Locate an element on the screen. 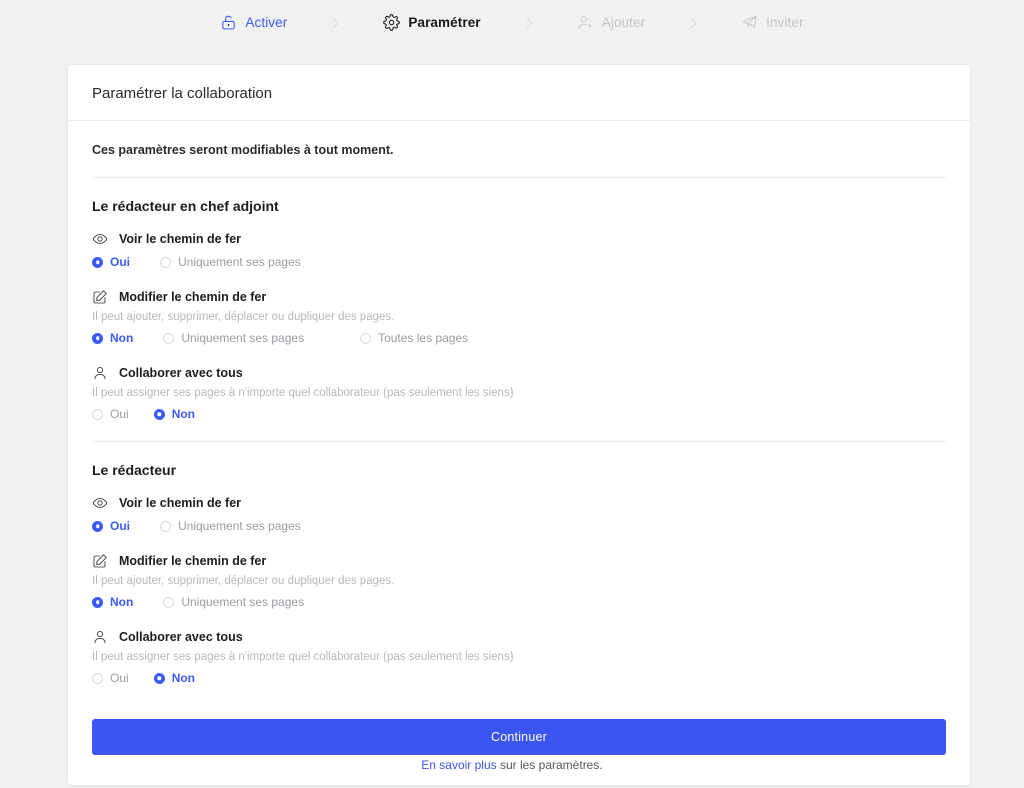 This screenshot has height=788, width=1024. radio-option: Toutes les pages is located at coordinates (414, 338).